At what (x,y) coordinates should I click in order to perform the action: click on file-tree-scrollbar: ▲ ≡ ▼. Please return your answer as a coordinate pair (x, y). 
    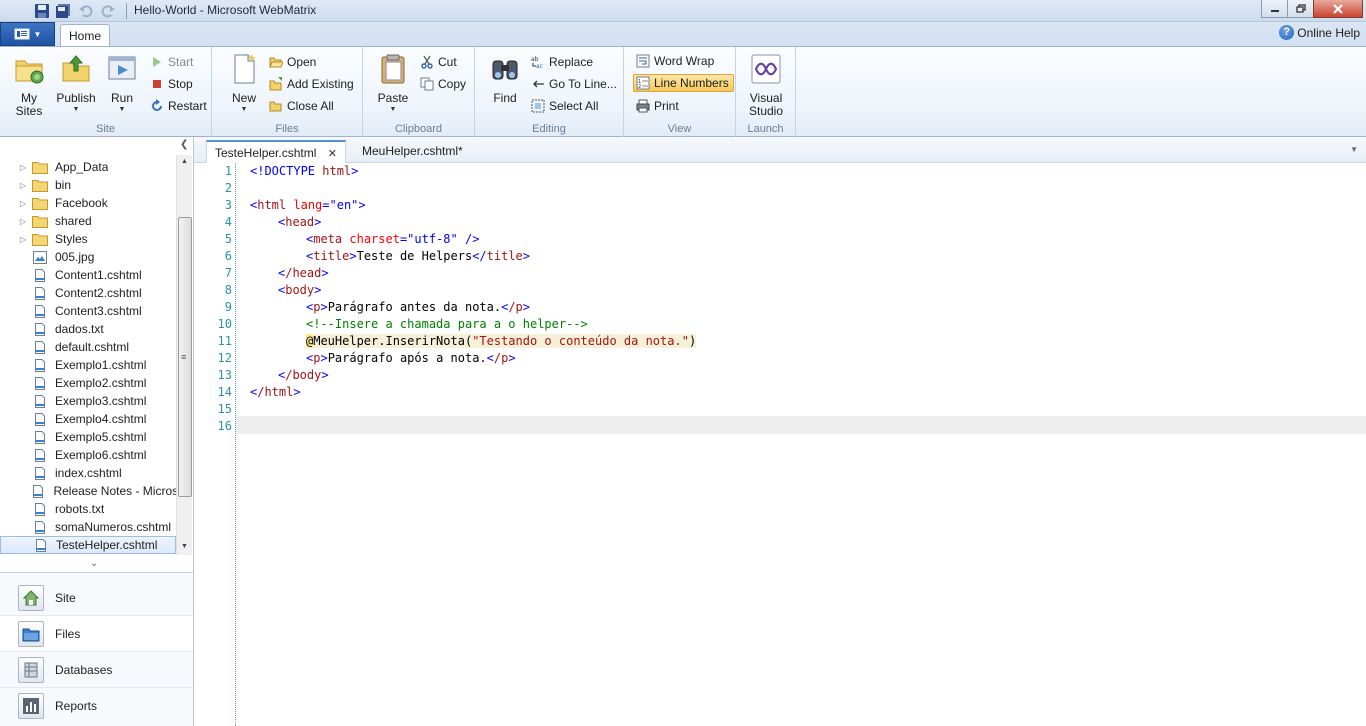
    Looking at the image, I should click on (184, 355).